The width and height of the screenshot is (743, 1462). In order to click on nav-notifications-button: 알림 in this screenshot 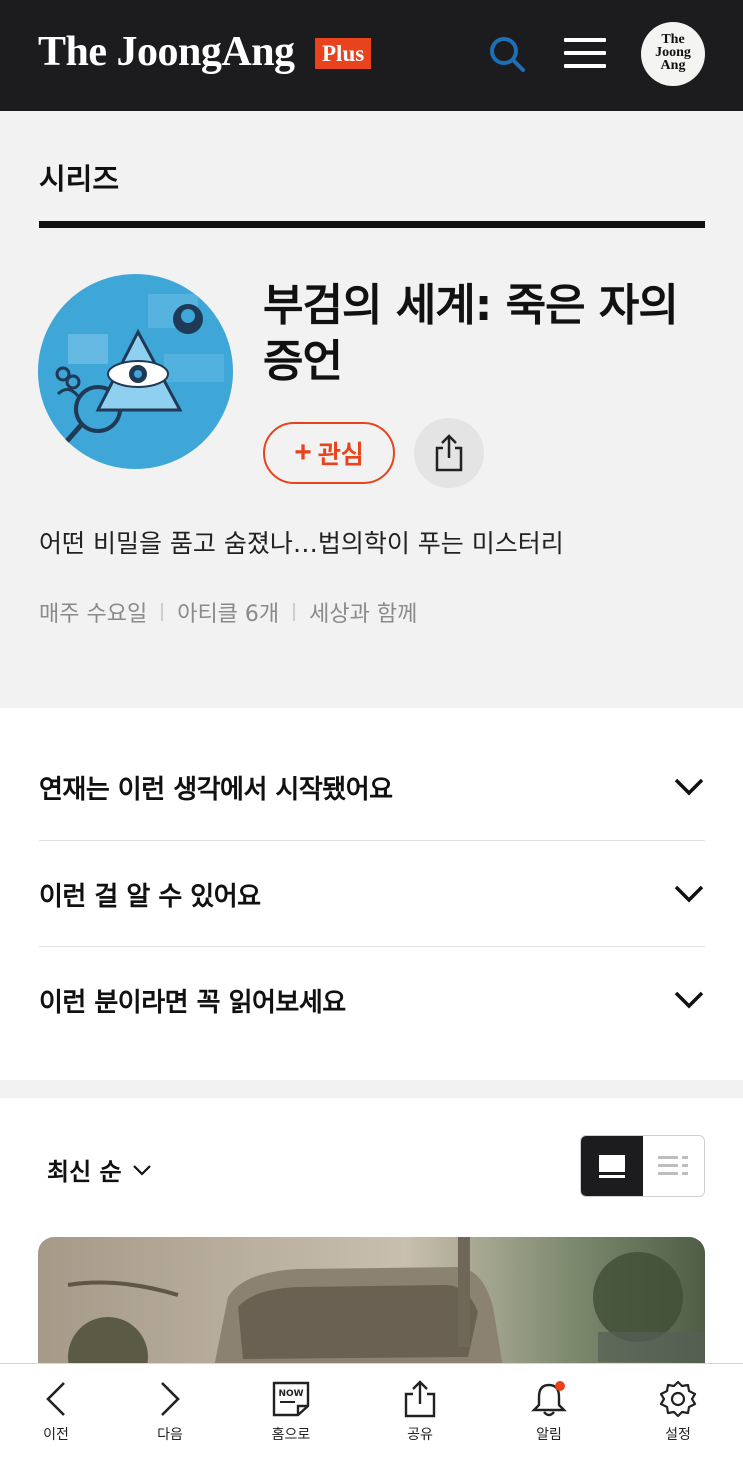, I will do `click(549, 1413)`.